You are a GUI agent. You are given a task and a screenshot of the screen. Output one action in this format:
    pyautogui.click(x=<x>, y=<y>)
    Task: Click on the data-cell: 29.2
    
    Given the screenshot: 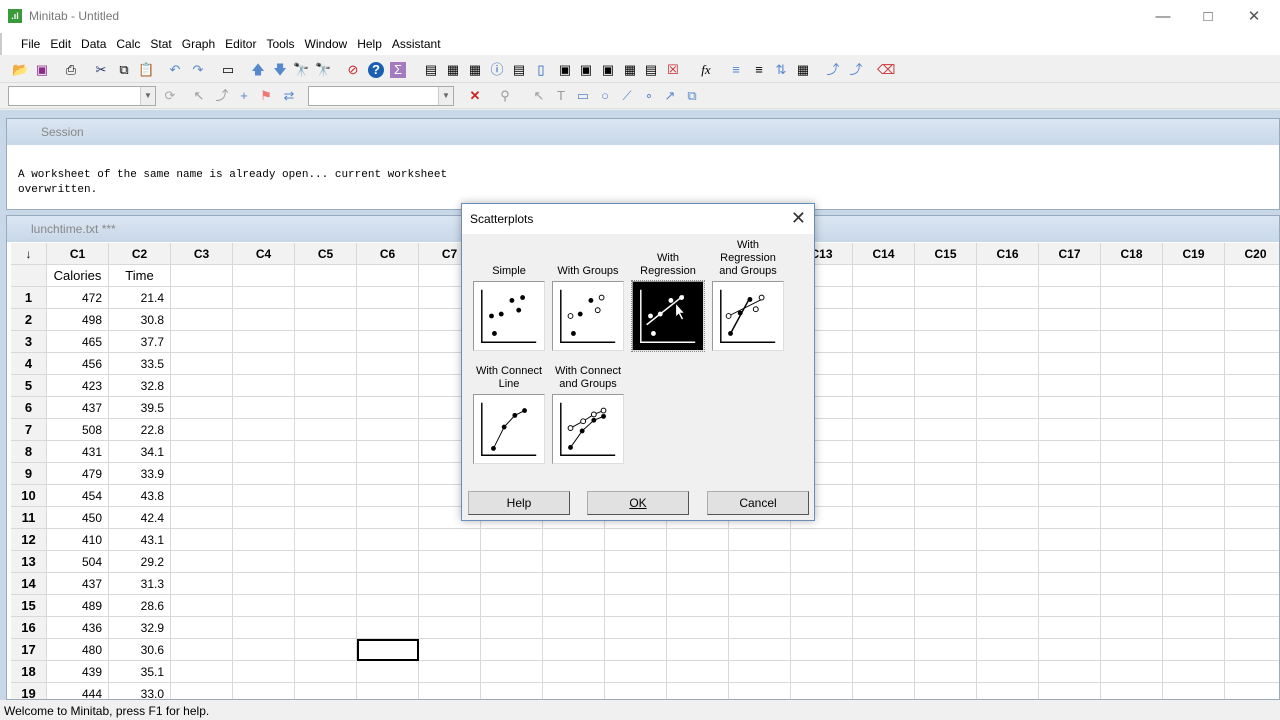 What is the action you would take?
    pyautogui.click(x=140, y=562)
    